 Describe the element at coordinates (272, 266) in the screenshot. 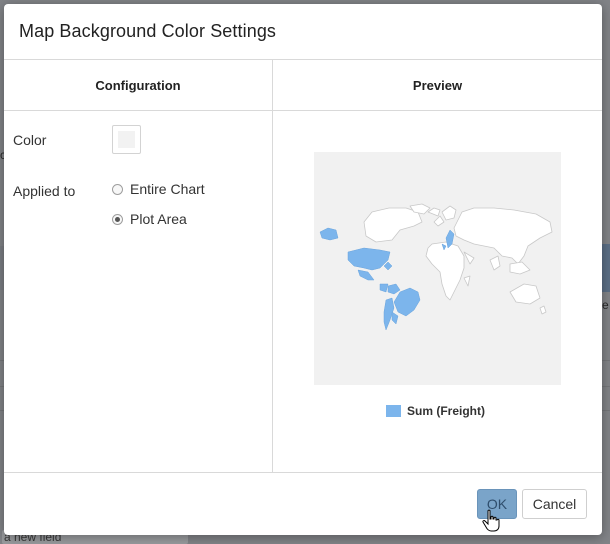

I see `column-divider` at that location.